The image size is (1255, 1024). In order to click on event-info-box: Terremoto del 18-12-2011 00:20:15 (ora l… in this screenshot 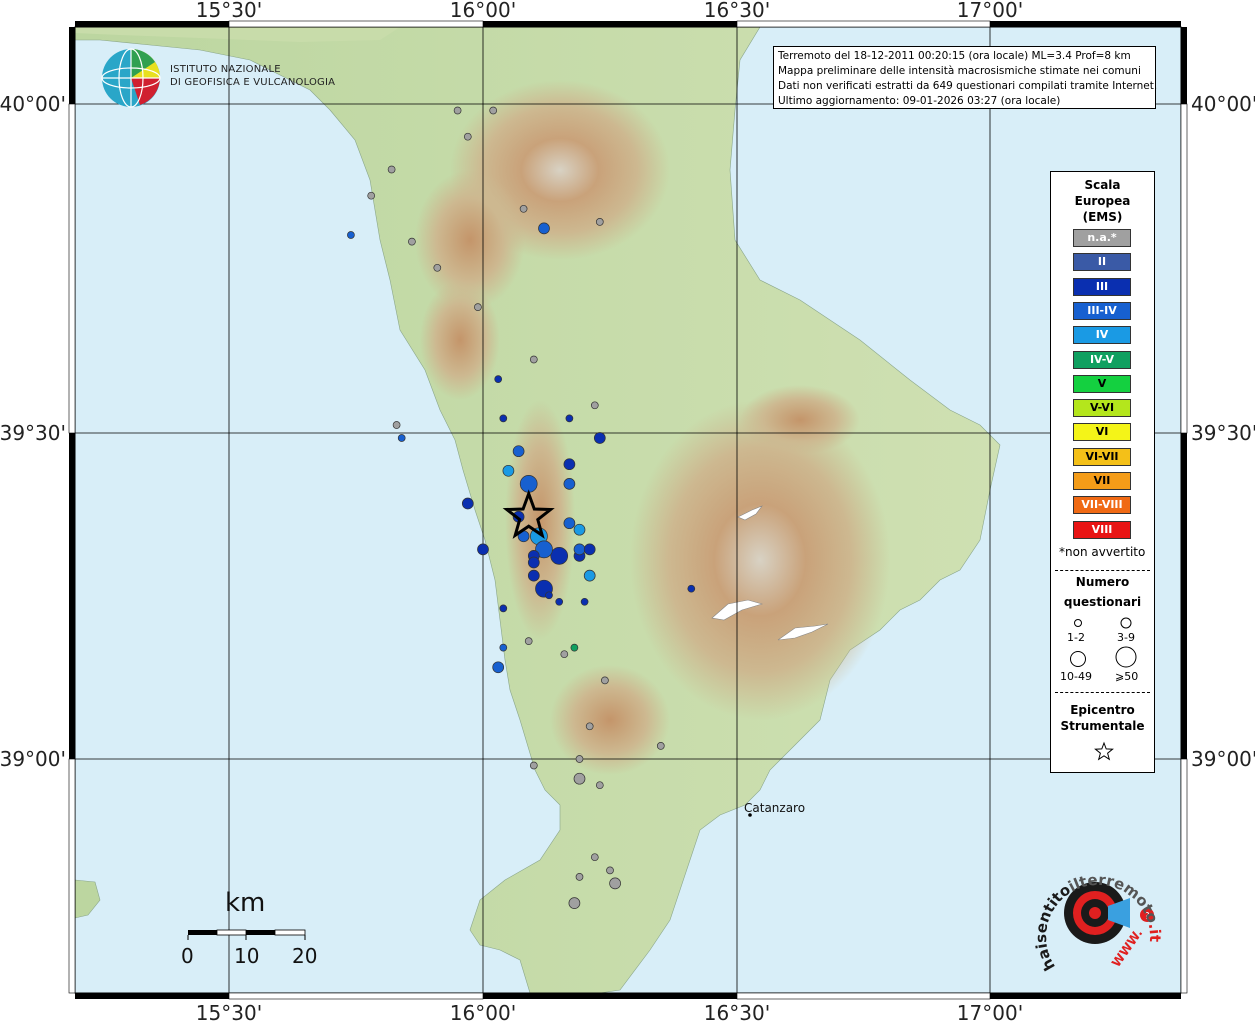, I will do `click(965, 77)`.